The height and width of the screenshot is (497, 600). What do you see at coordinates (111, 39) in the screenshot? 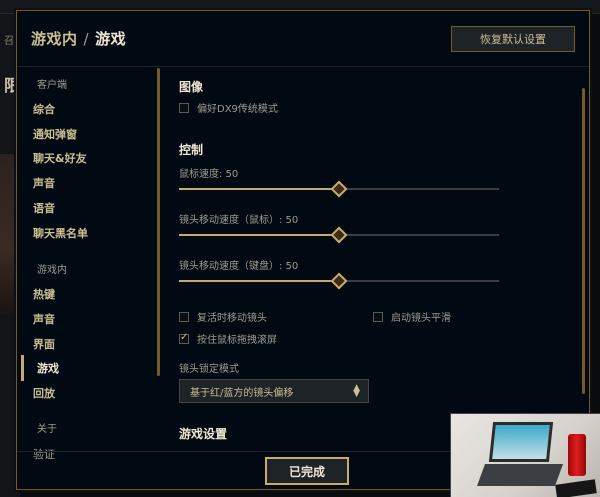
I see `breadcrumb-current: 游戏` at bounding box center [111, 39].